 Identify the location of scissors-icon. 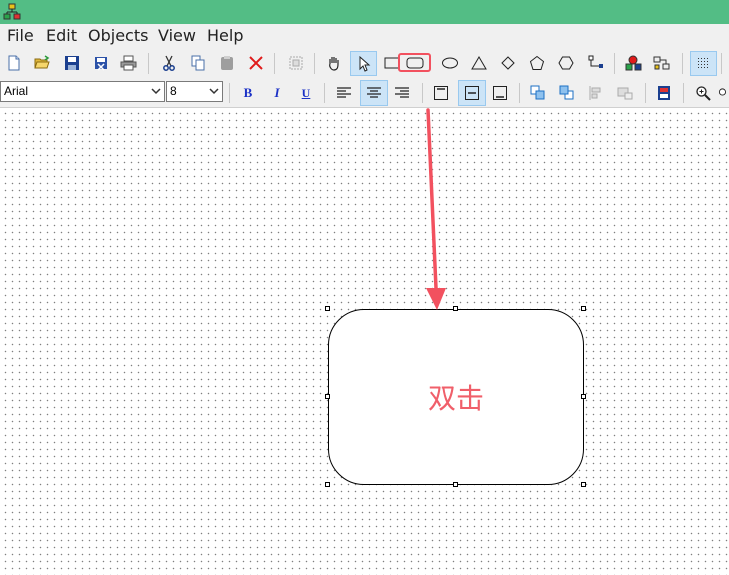
(169, 63).